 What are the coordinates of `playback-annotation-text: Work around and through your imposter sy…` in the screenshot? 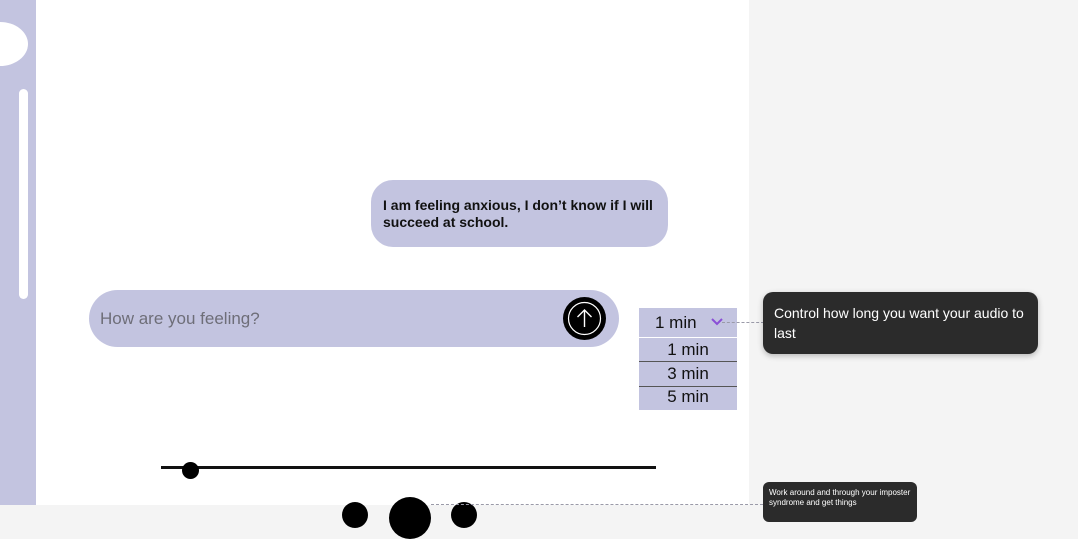 It's located at (840, 497).